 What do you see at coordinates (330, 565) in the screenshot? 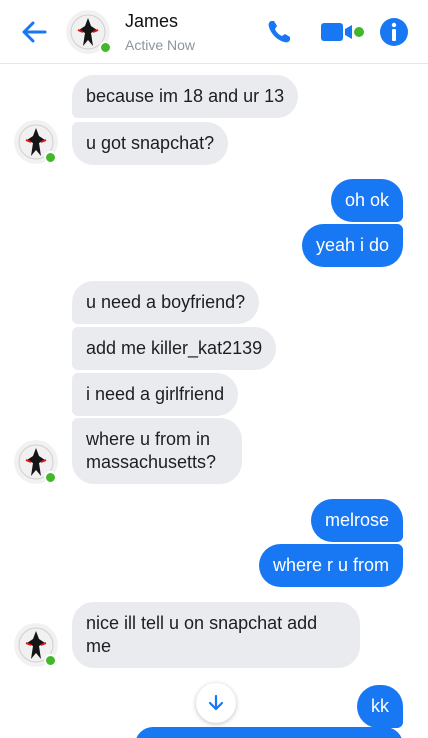
I see `outgoing-message: where r u from` at bounding box center [330, 565].